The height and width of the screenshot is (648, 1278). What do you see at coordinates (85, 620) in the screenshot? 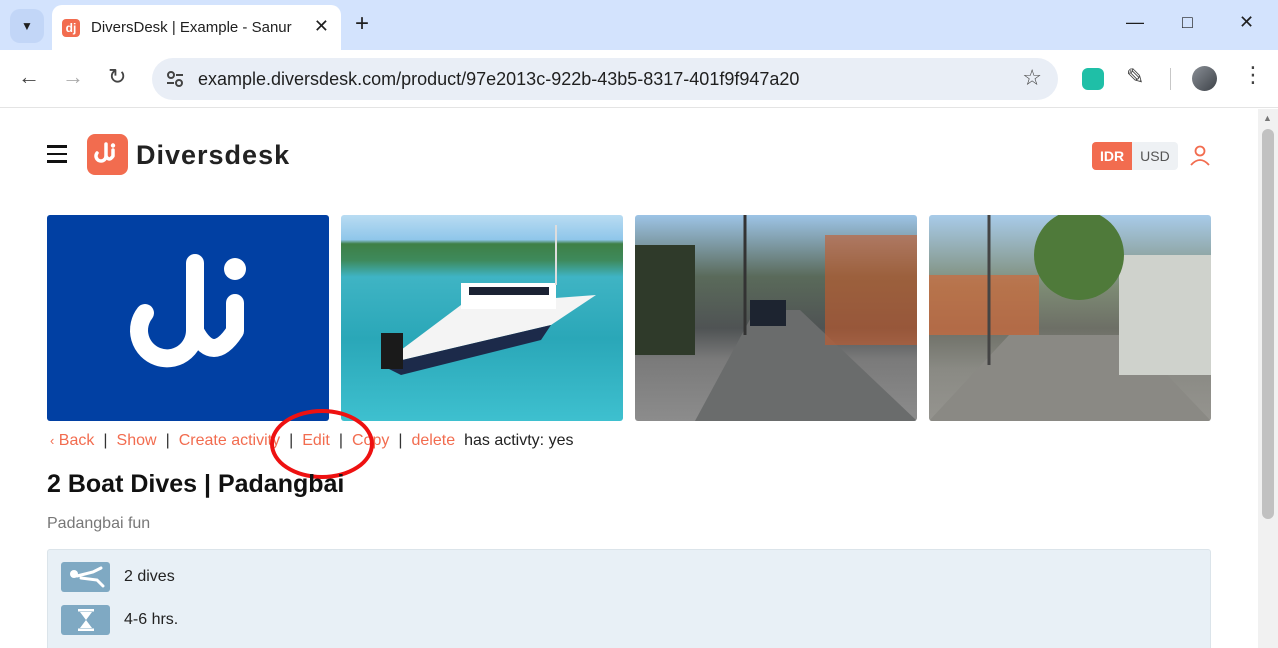
I see `hourglass-icon` at bounding box center [85, 620].